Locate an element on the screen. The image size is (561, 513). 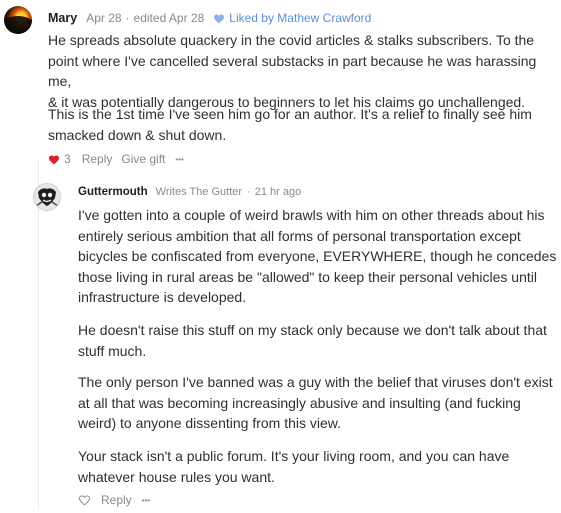
heart-outline-icon is located at coordinates (84, 500).